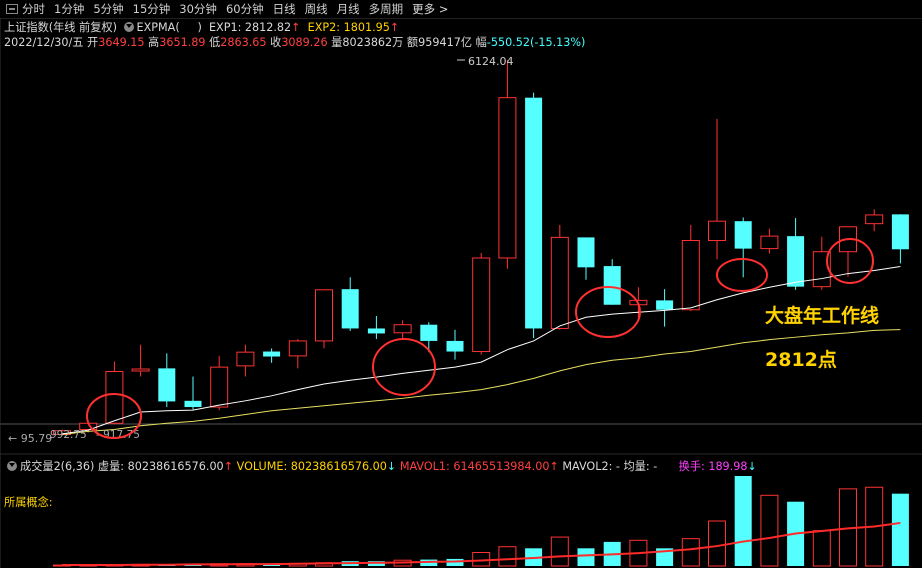  Describe the element at coordinates (160, 466) in the screenshot. I see `xuliang-value: 虚量: 80238616576.00` at that location.